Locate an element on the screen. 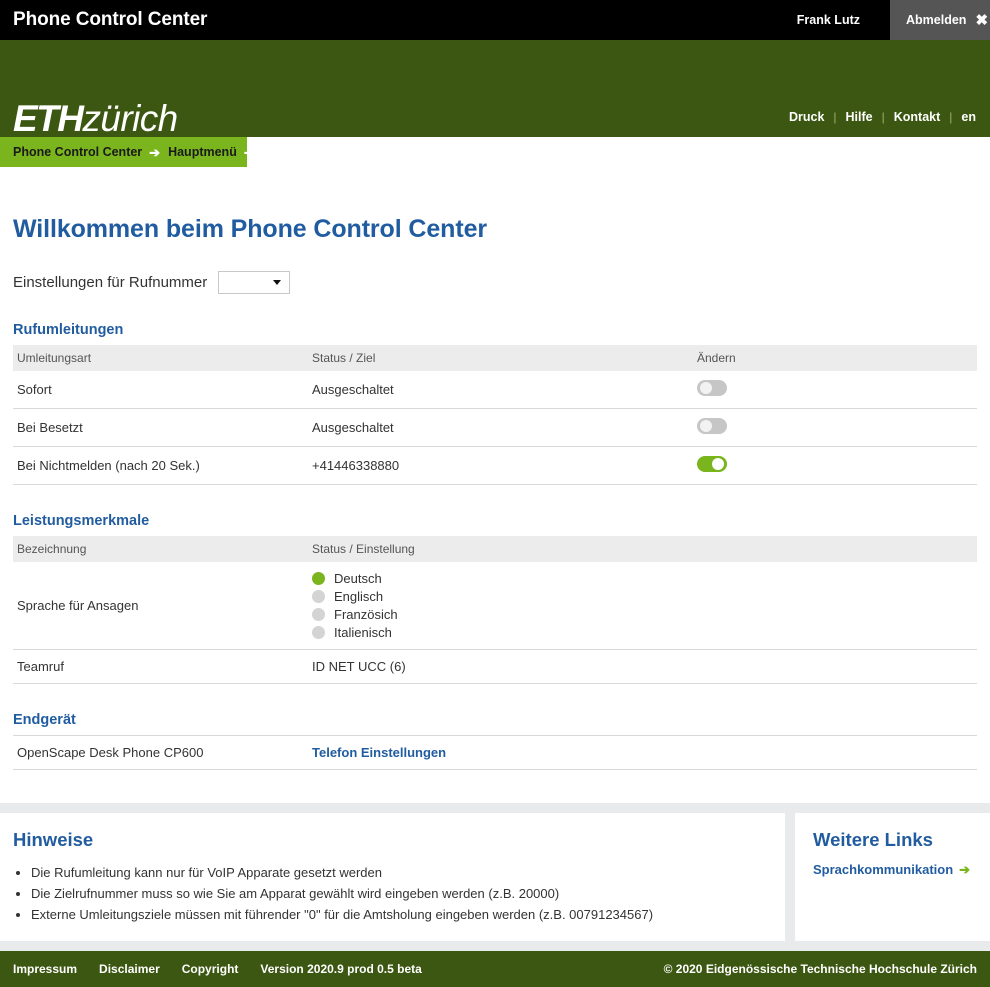  link-sprachkommunikation: Sprachkommunikation is located at coordinates (883, 869).